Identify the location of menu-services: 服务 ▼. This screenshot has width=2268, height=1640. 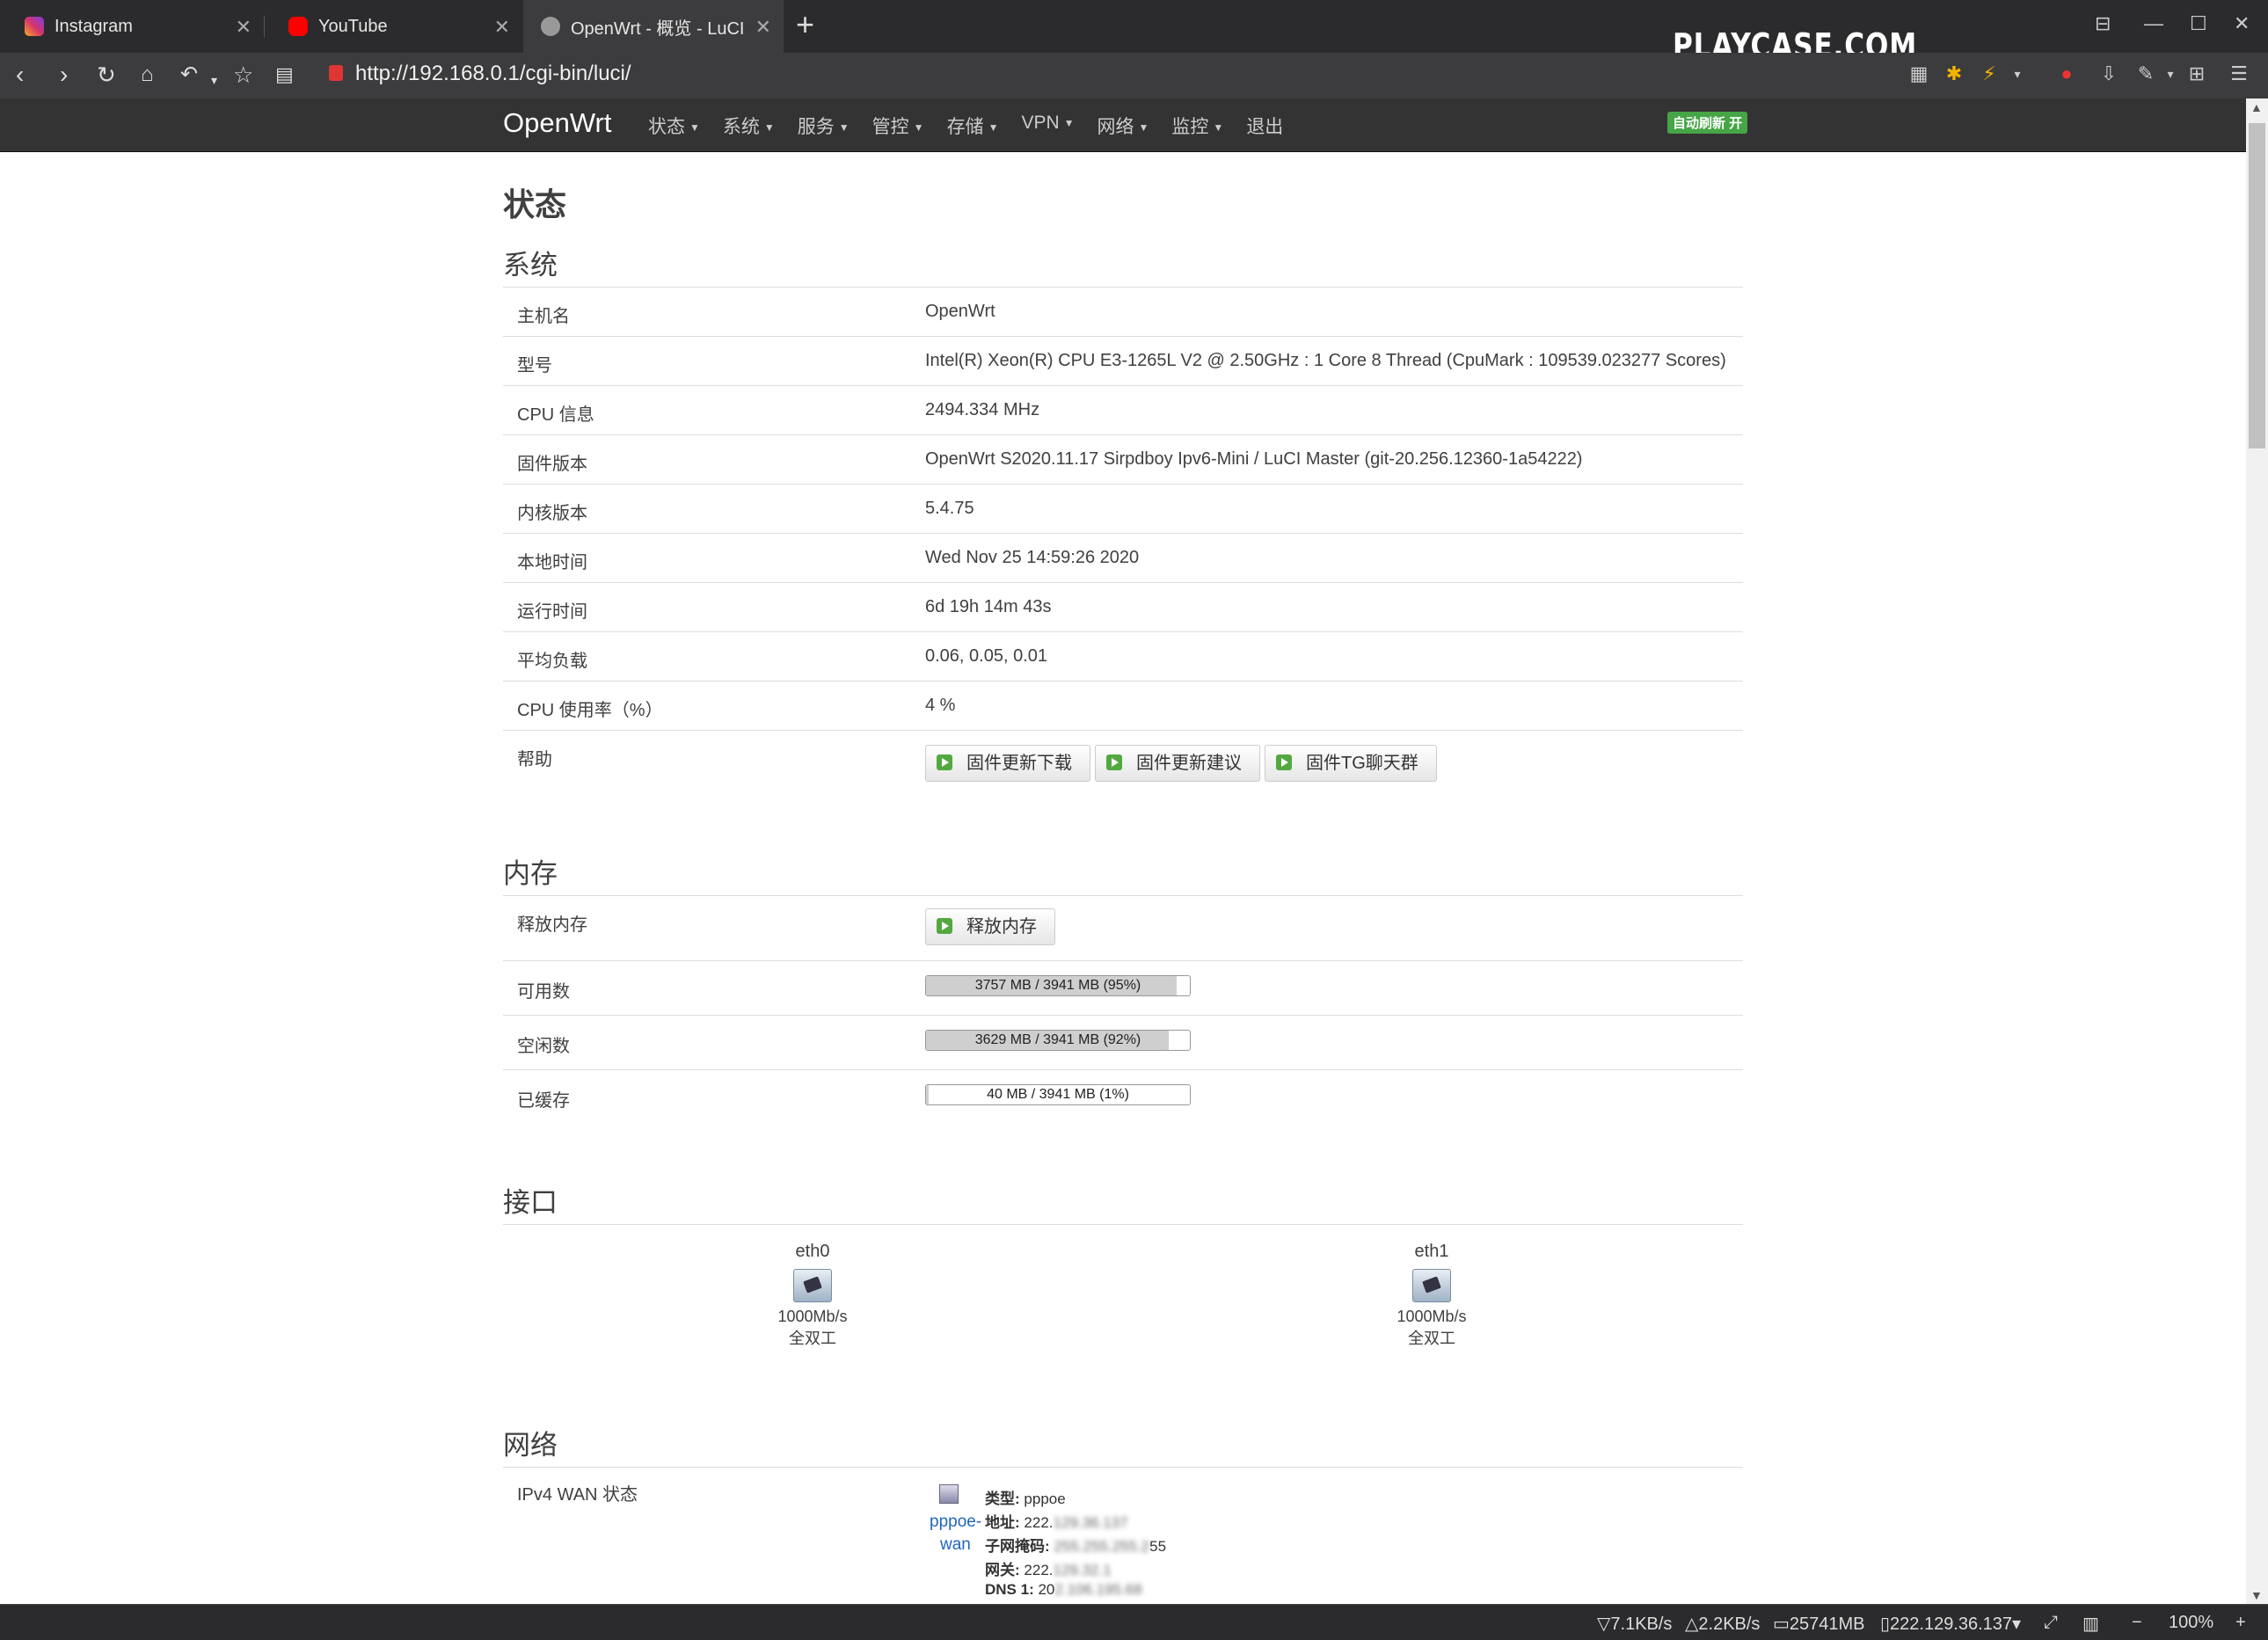
(824, 126).